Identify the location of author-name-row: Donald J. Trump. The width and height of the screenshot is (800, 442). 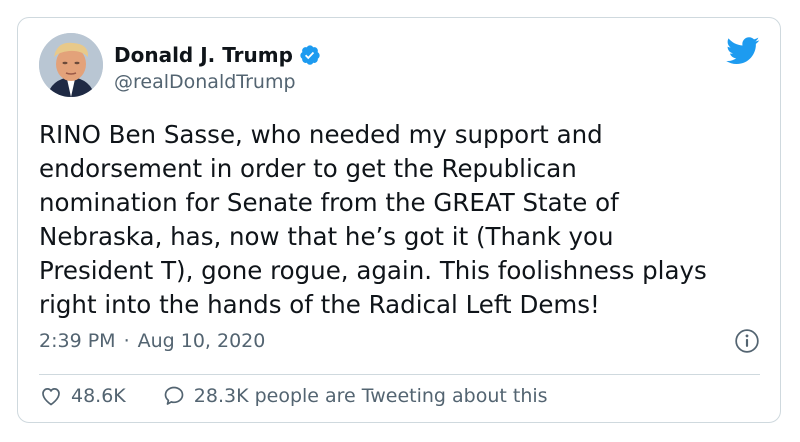
(217, 55).